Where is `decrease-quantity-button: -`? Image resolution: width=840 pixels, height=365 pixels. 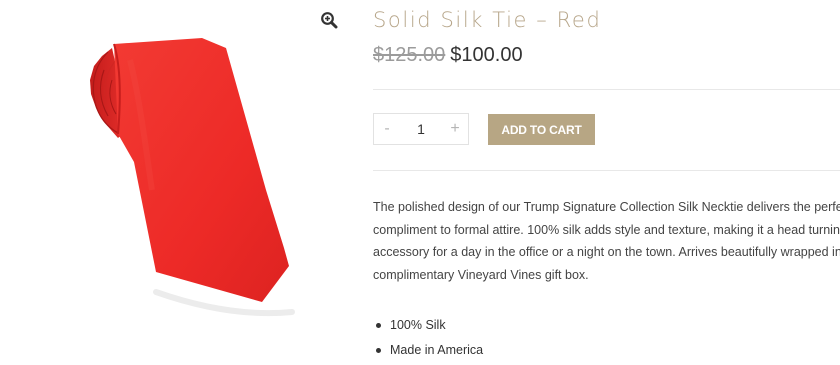
decrease-quantity-button: - is located at coordinates (387, 129).